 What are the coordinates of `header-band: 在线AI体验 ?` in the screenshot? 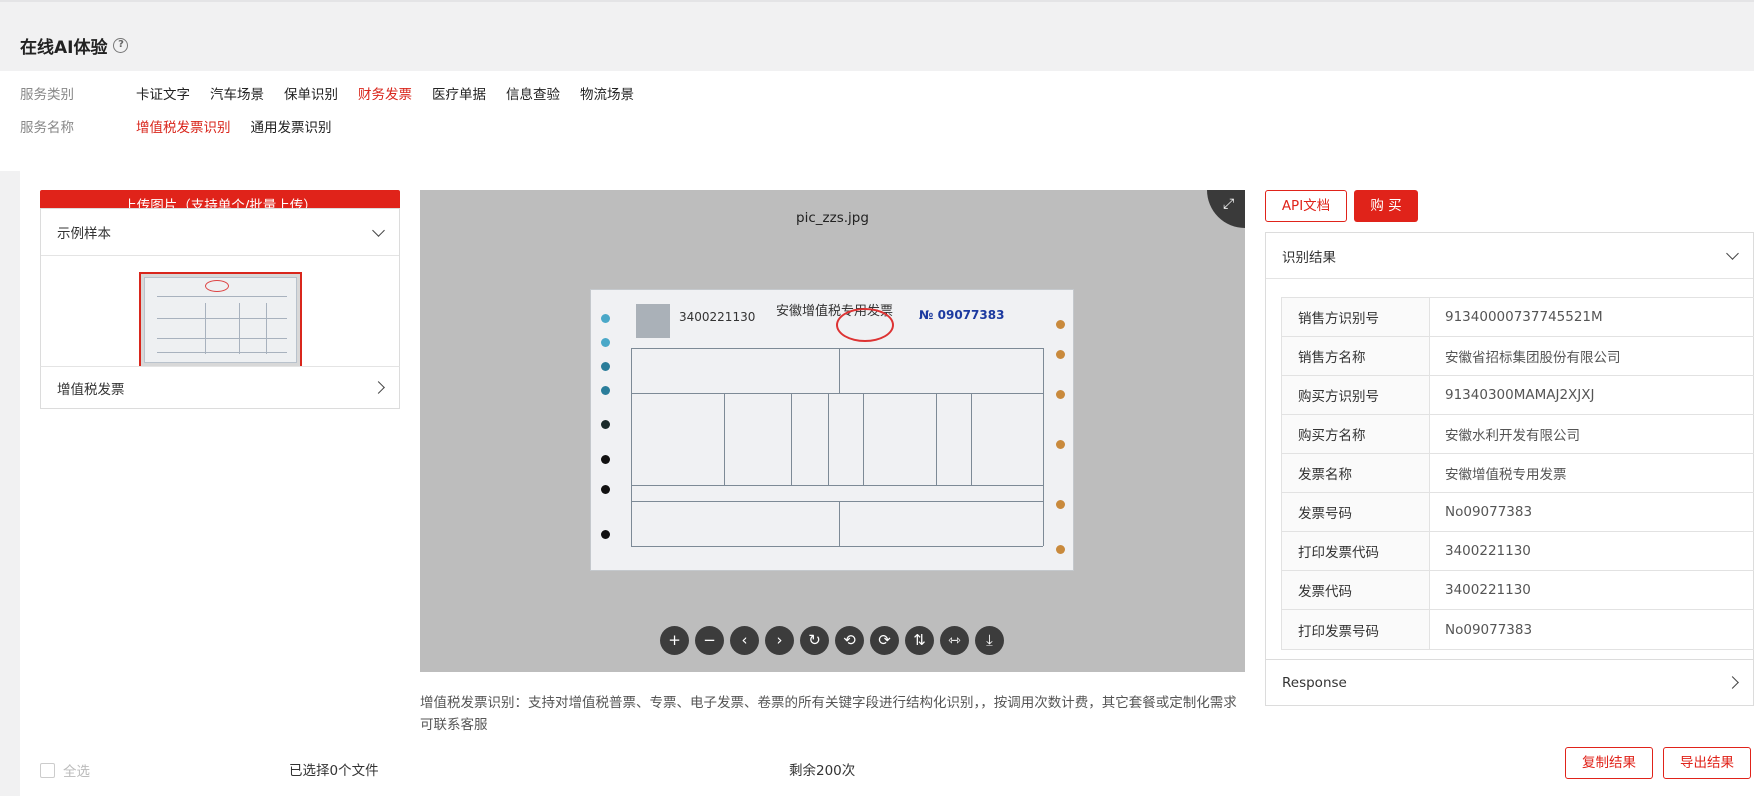 It's located at (877, 35).